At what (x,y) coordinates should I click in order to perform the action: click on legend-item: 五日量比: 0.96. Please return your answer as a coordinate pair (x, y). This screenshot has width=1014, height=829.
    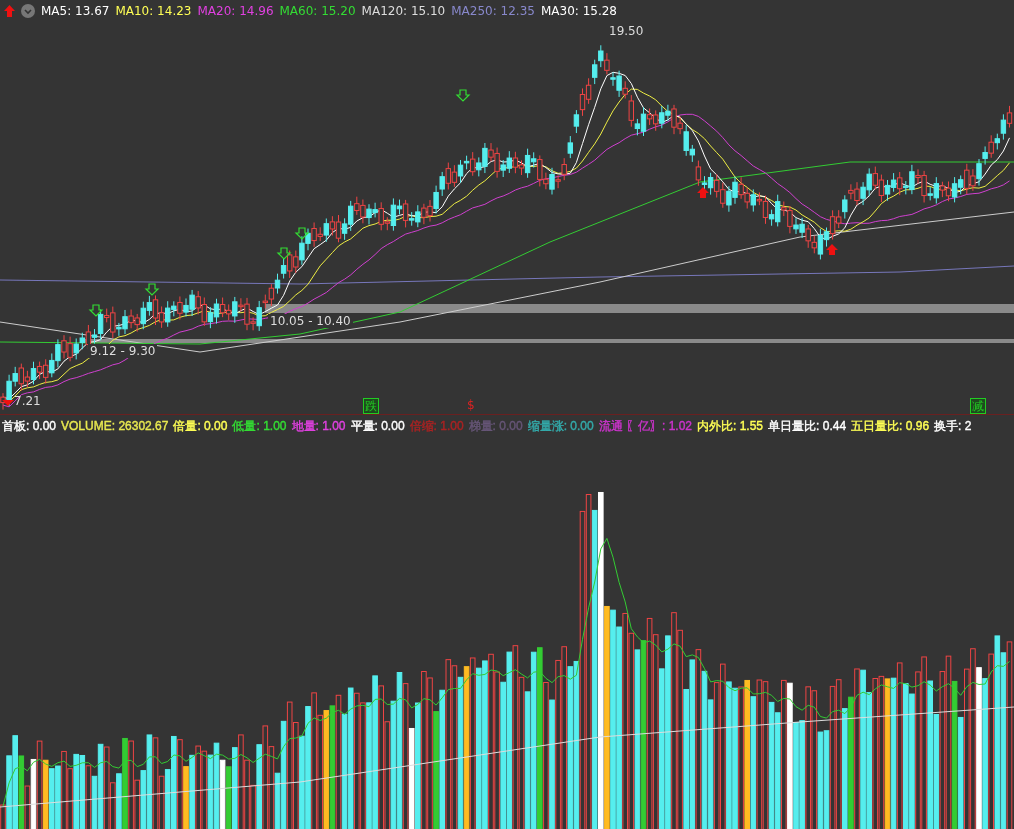
    Looking at the image, I should click on (890, 426).